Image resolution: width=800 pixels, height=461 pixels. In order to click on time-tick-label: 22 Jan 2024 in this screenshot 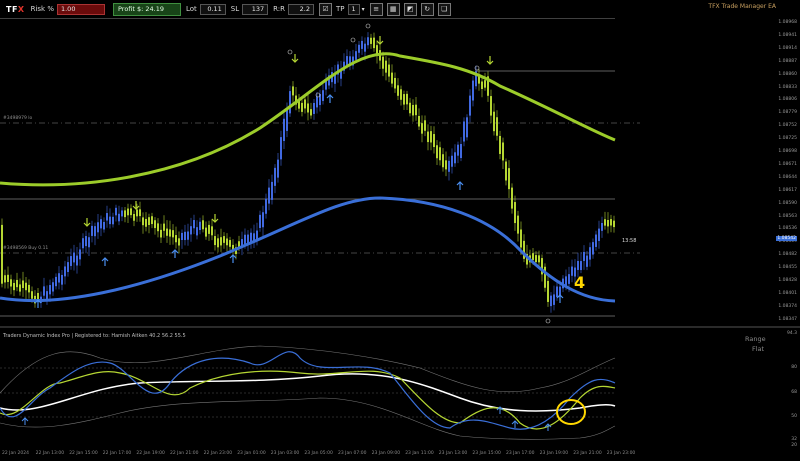, I will do `click(15, 453)`.